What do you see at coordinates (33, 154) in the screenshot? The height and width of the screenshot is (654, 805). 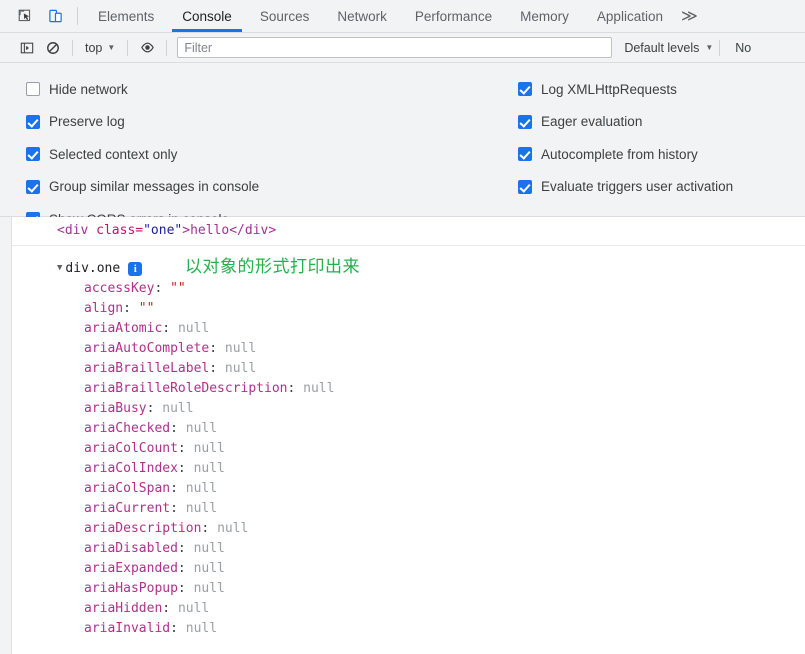 I see `checkbox-selected-context-only` at bounding box center [33, 154].